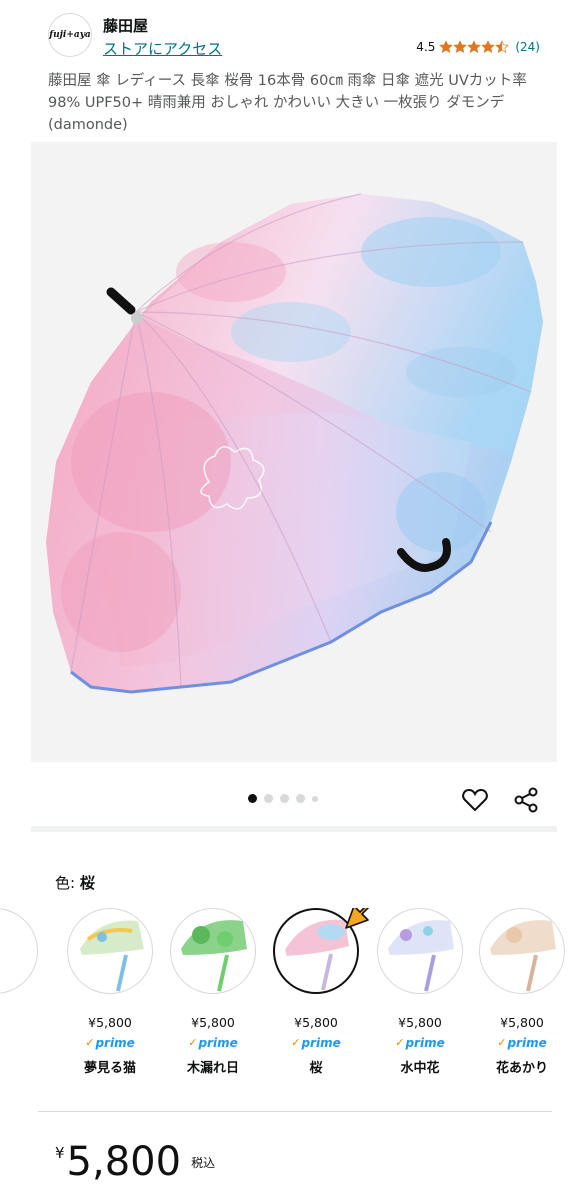  Describe the element at coordinates (109, 1068) in the screenshot. I see `swatch-name: 夢見る猫` at that location.